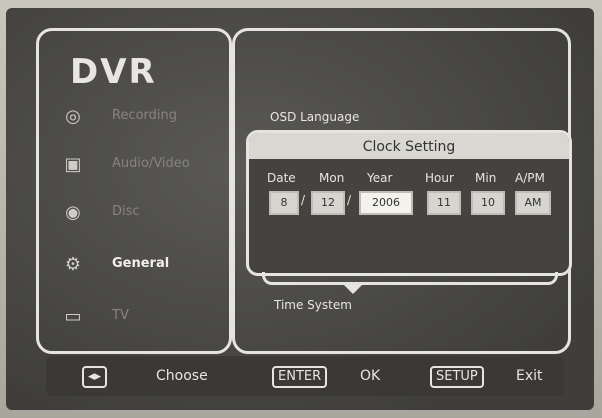  Describe the element at coordinates (120, 315) in the screenshot. I see `menu-item-label: TV` at that location.